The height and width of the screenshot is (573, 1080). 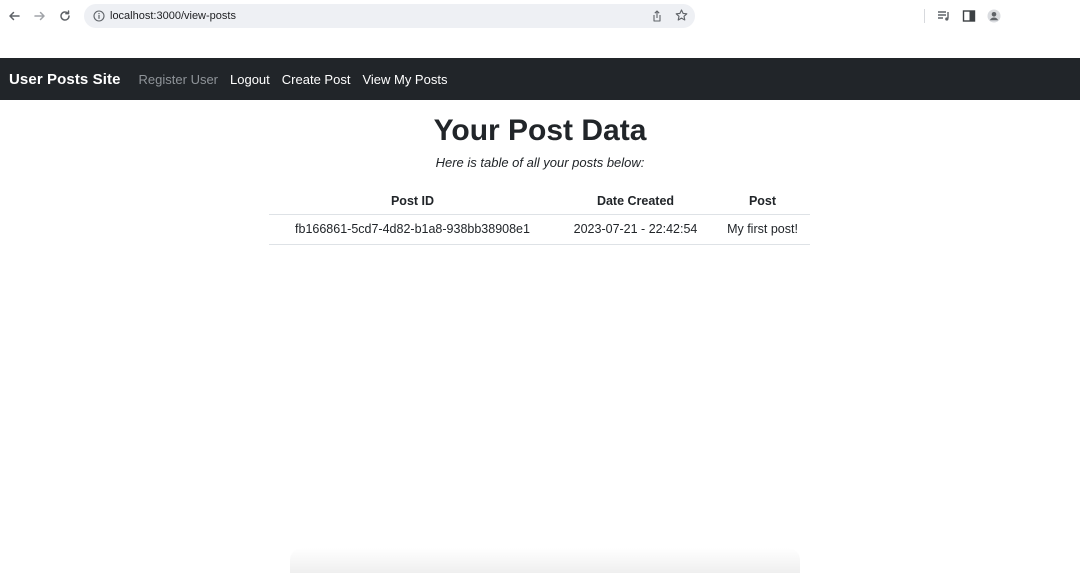 What do you see at coordinates (762, 229) in the screenshot?
I see `cell-post: My first post!` at bounding box center [762, 229].